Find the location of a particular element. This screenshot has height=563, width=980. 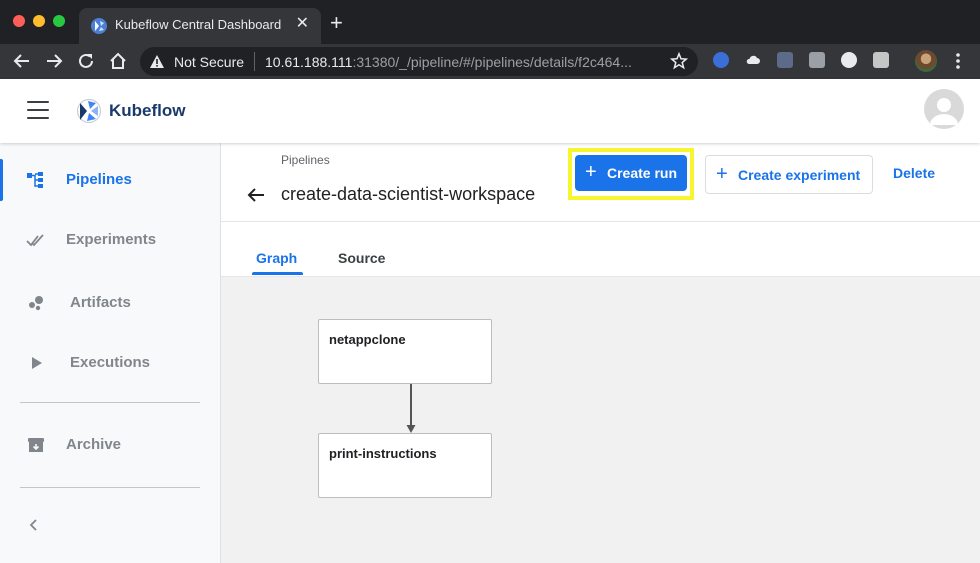

user-avatar is located at coordinates (944, 109).